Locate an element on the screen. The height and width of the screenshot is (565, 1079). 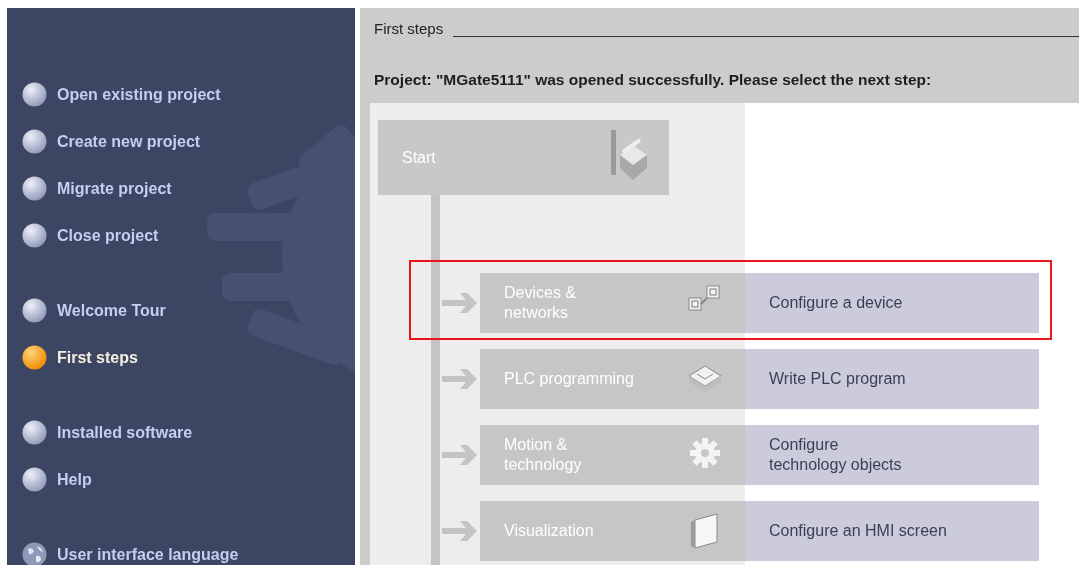
sidebar-item: Help is located at coordinates (57, 479).